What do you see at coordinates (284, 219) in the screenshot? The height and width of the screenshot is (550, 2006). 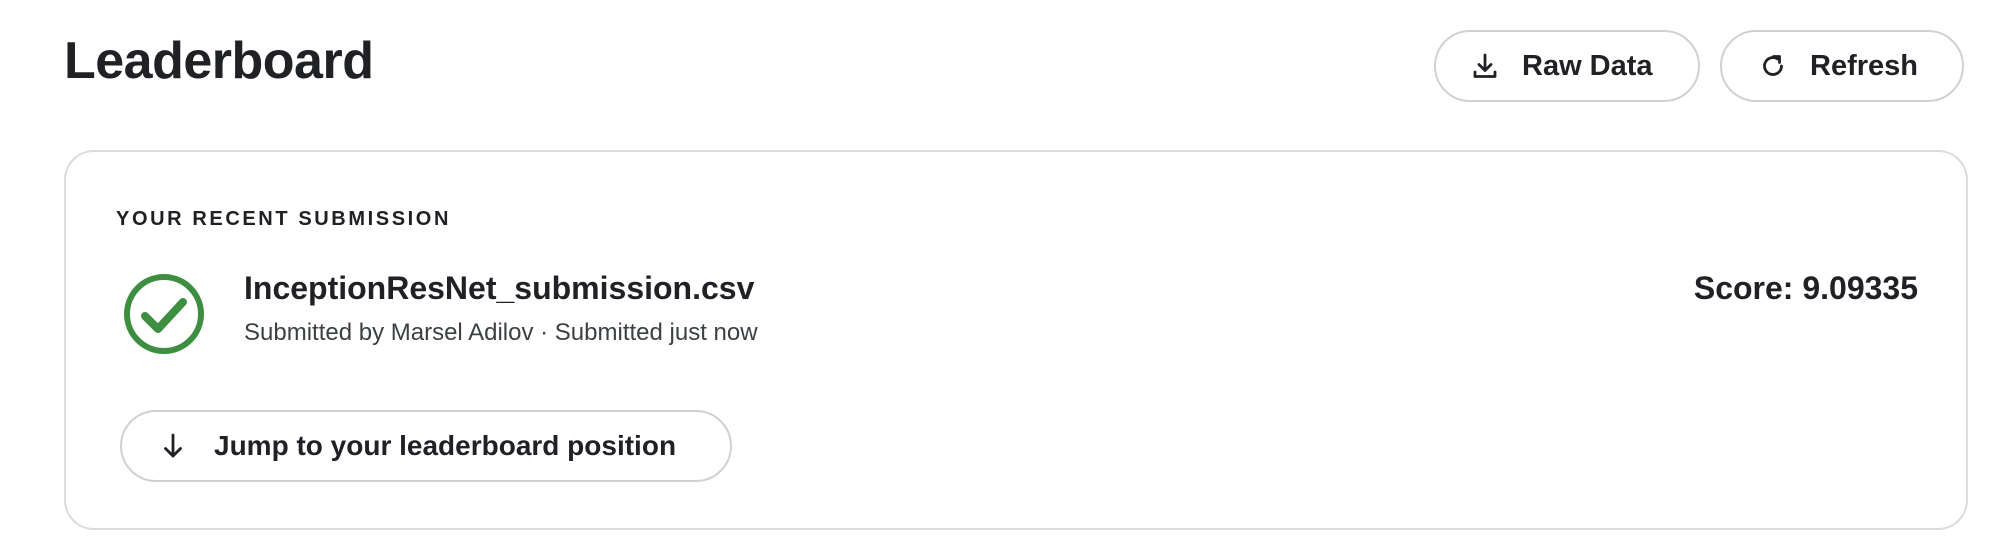 I see `section-label: YOUR RECENT SUBMISSION` at bounding box center [284, 219].